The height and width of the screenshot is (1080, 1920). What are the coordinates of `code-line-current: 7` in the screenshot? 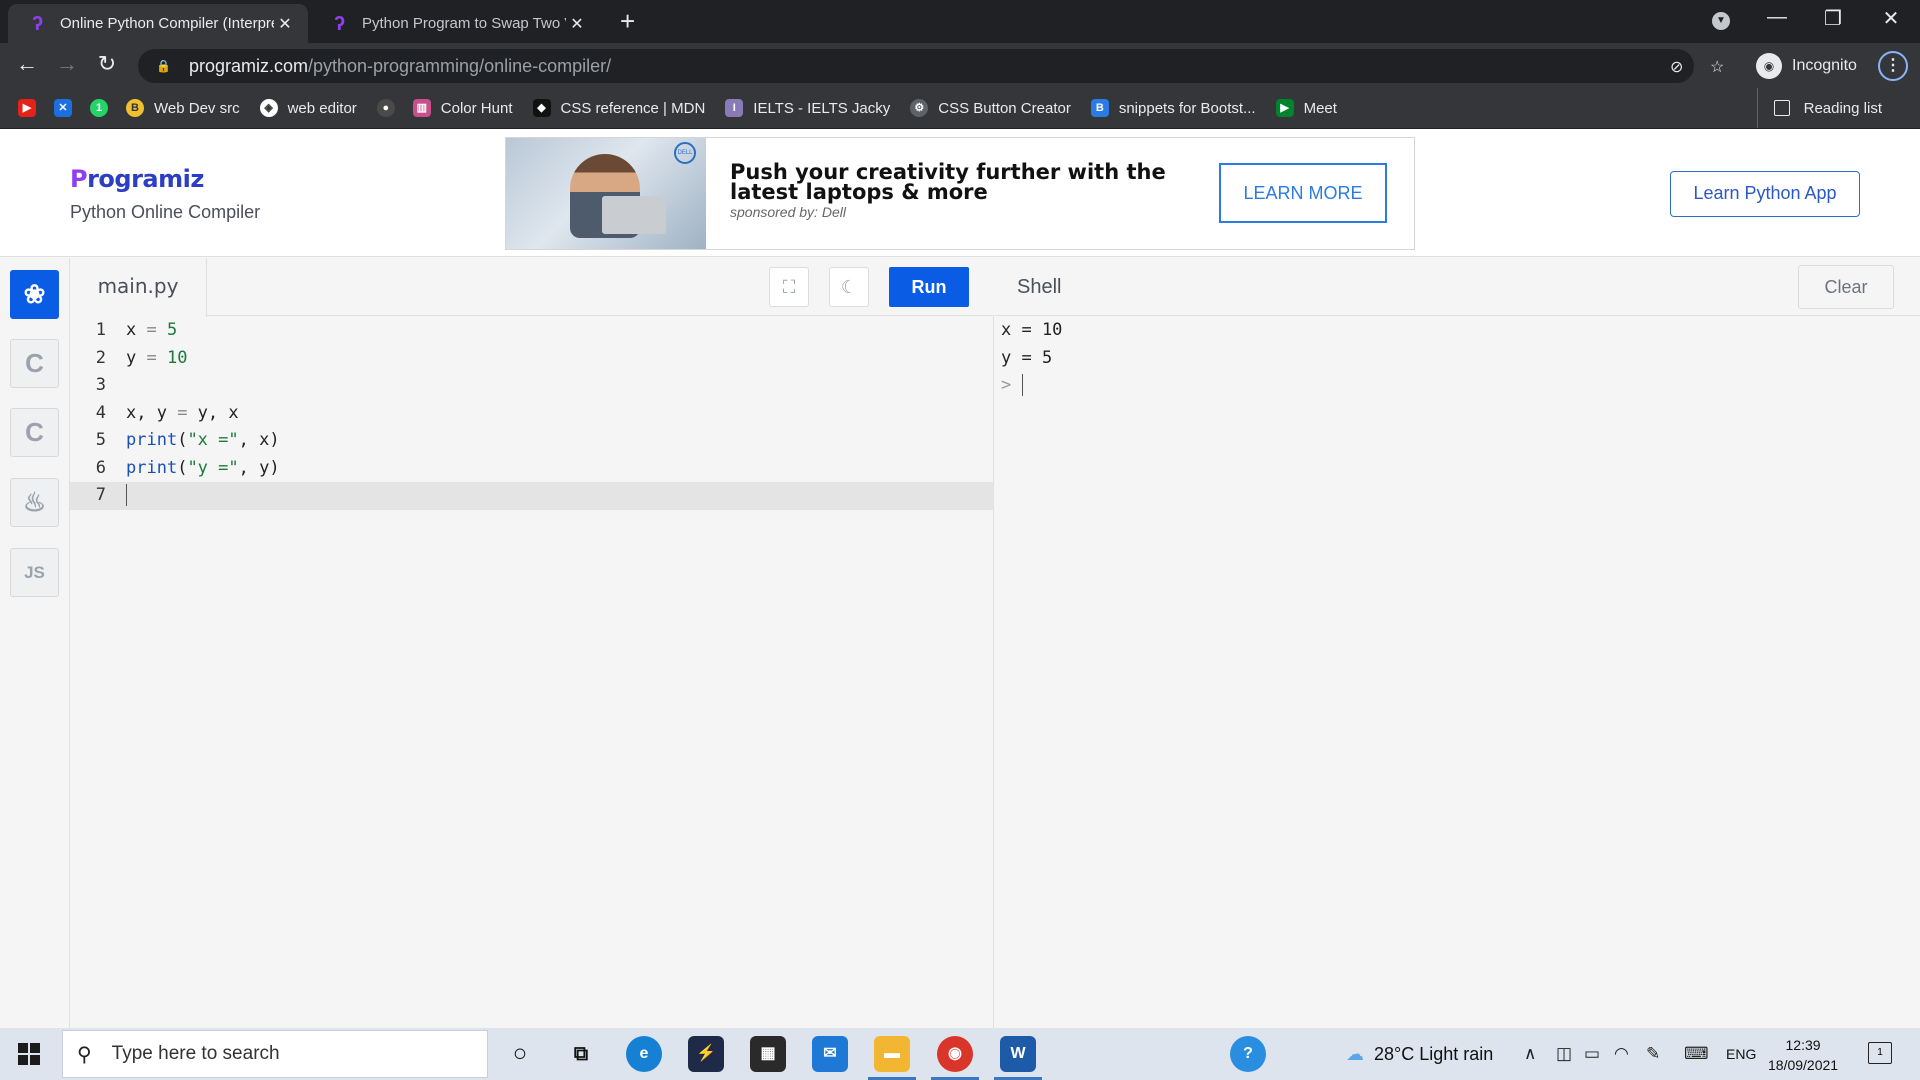 It's located at (532, 496).